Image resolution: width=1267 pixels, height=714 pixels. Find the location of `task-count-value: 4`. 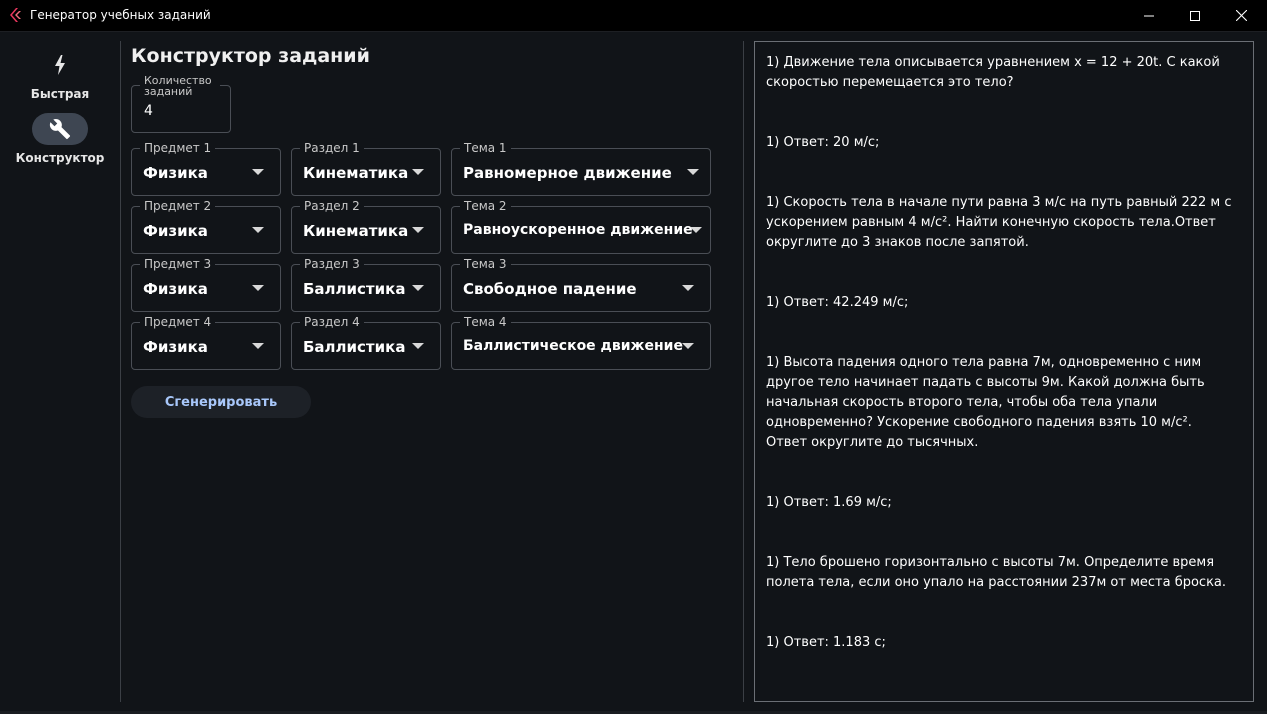

task-count-value: 4 is located at coordinates (148, 111).